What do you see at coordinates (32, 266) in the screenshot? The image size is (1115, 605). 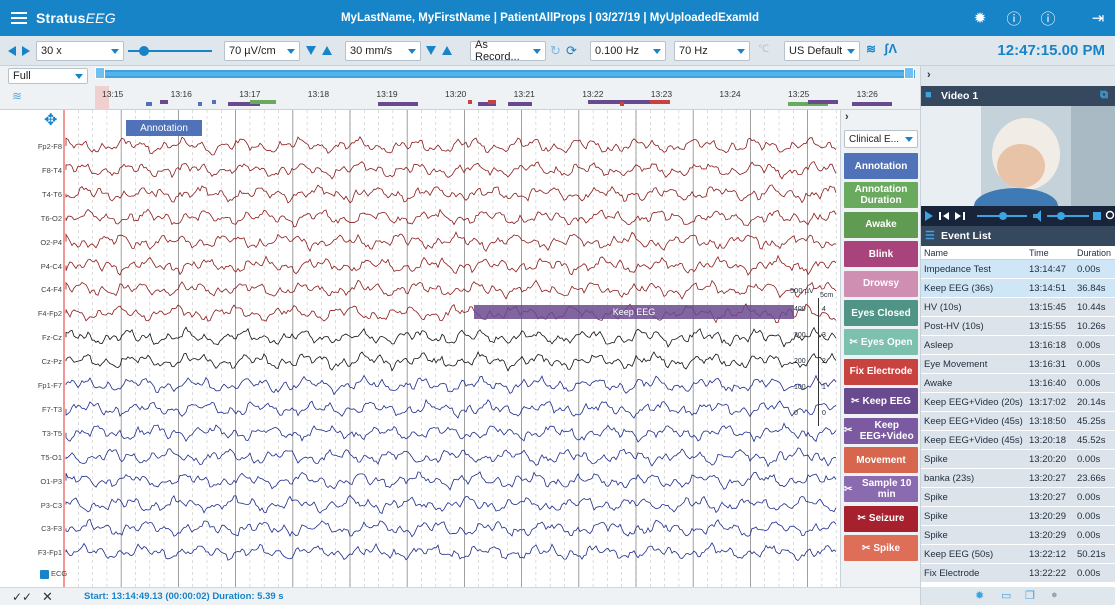 I see `channel-label: P4-C4` at bounding box center [32, 266].